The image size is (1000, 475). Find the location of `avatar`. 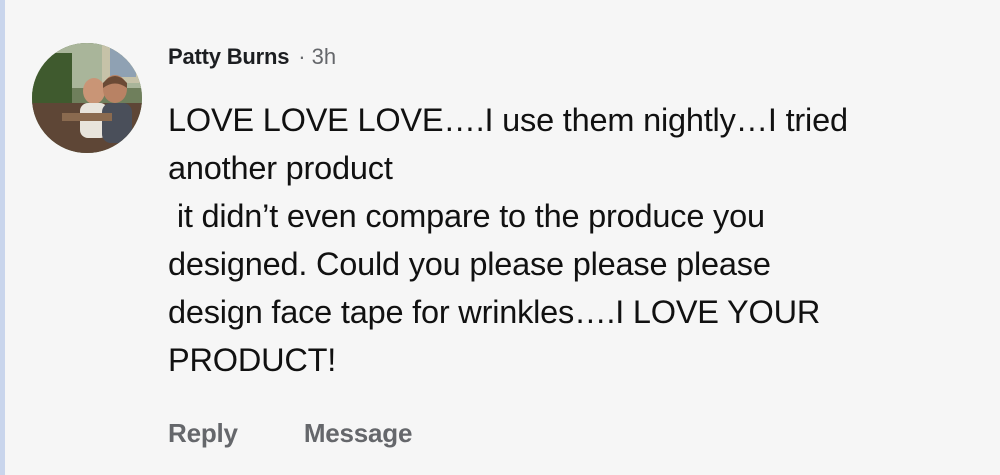

avatar is located at coordinates (87, 98).